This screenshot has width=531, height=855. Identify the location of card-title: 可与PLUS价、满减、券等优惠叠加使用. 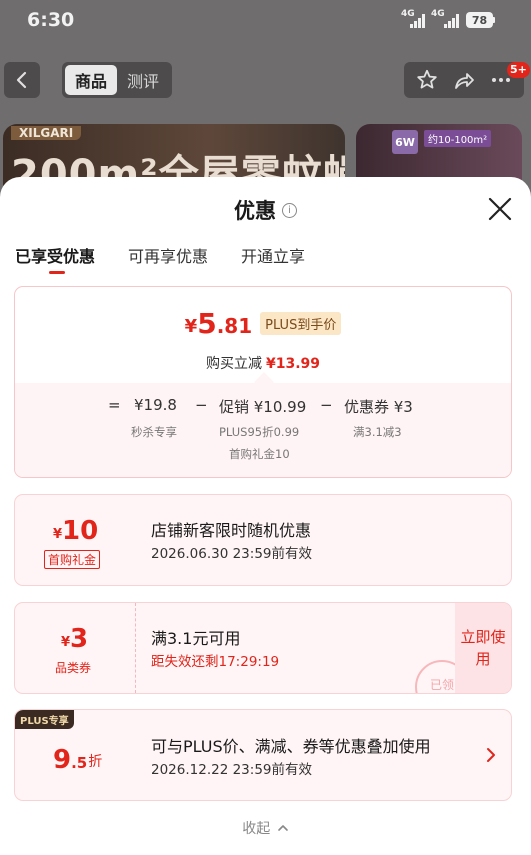
(291, 746).